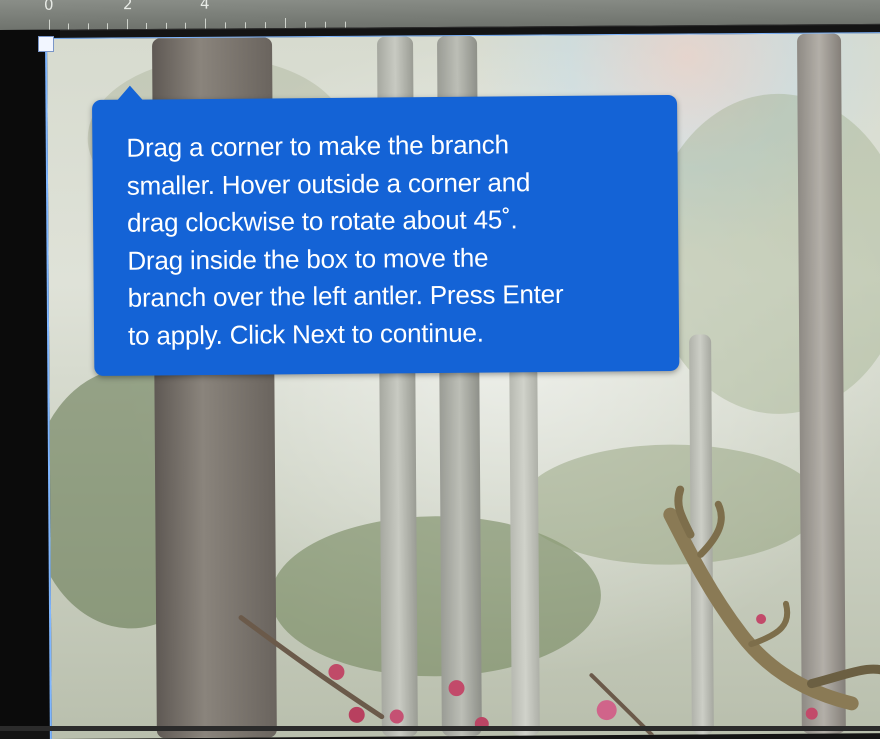 The width and height of the screenshot is (880, 739). Describe the element at coordinates (130, 93) in the screenshot. I see `tooltip-pointer` at that location.